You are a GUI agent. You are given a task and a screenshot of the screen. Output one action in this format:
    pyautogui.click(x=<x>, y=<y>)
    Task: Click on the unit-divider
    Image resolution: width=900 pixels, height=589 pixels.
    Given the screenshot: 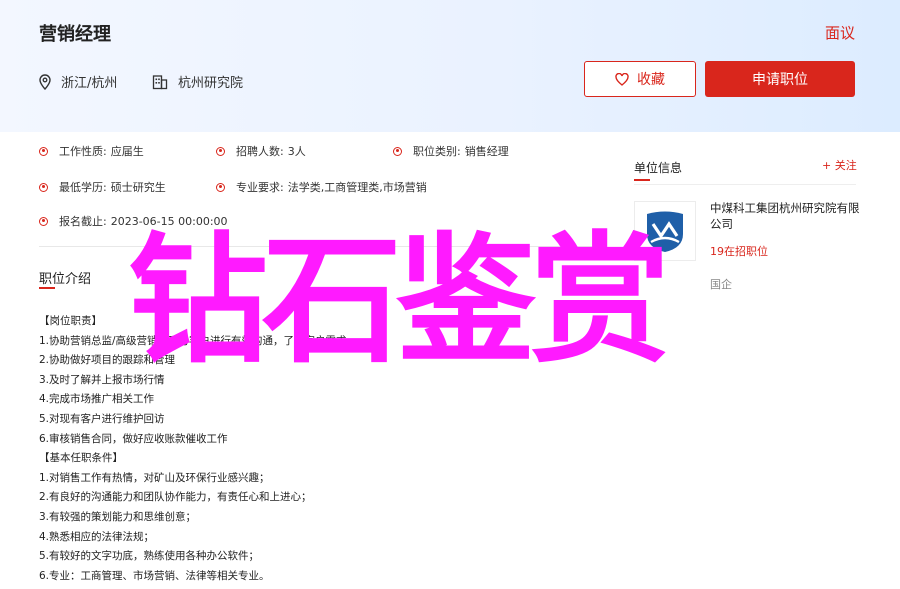 What is the action you would take?
    pyautogui.click(x=745, y=184)
    